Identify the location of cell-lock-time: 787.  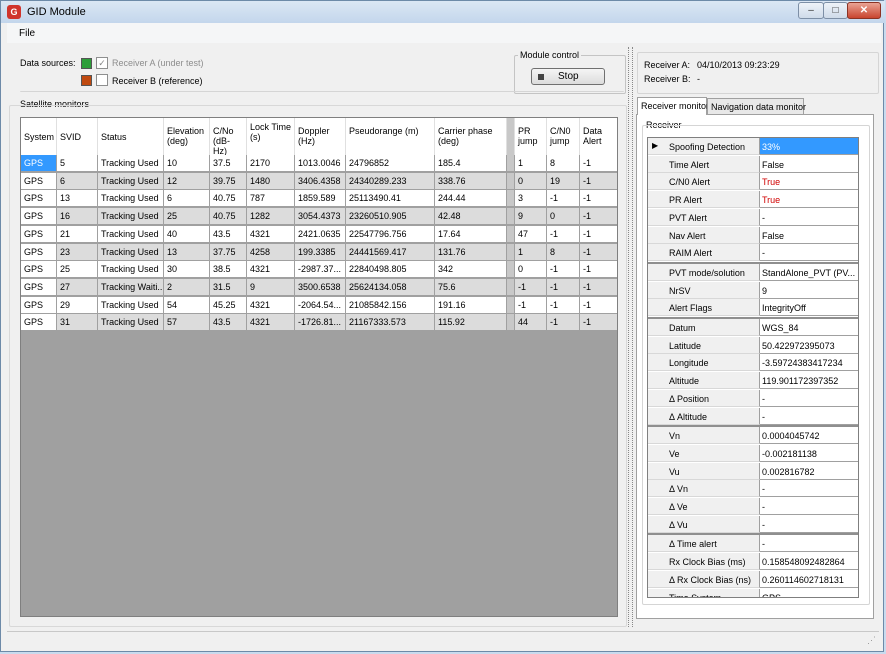
(271, 199).